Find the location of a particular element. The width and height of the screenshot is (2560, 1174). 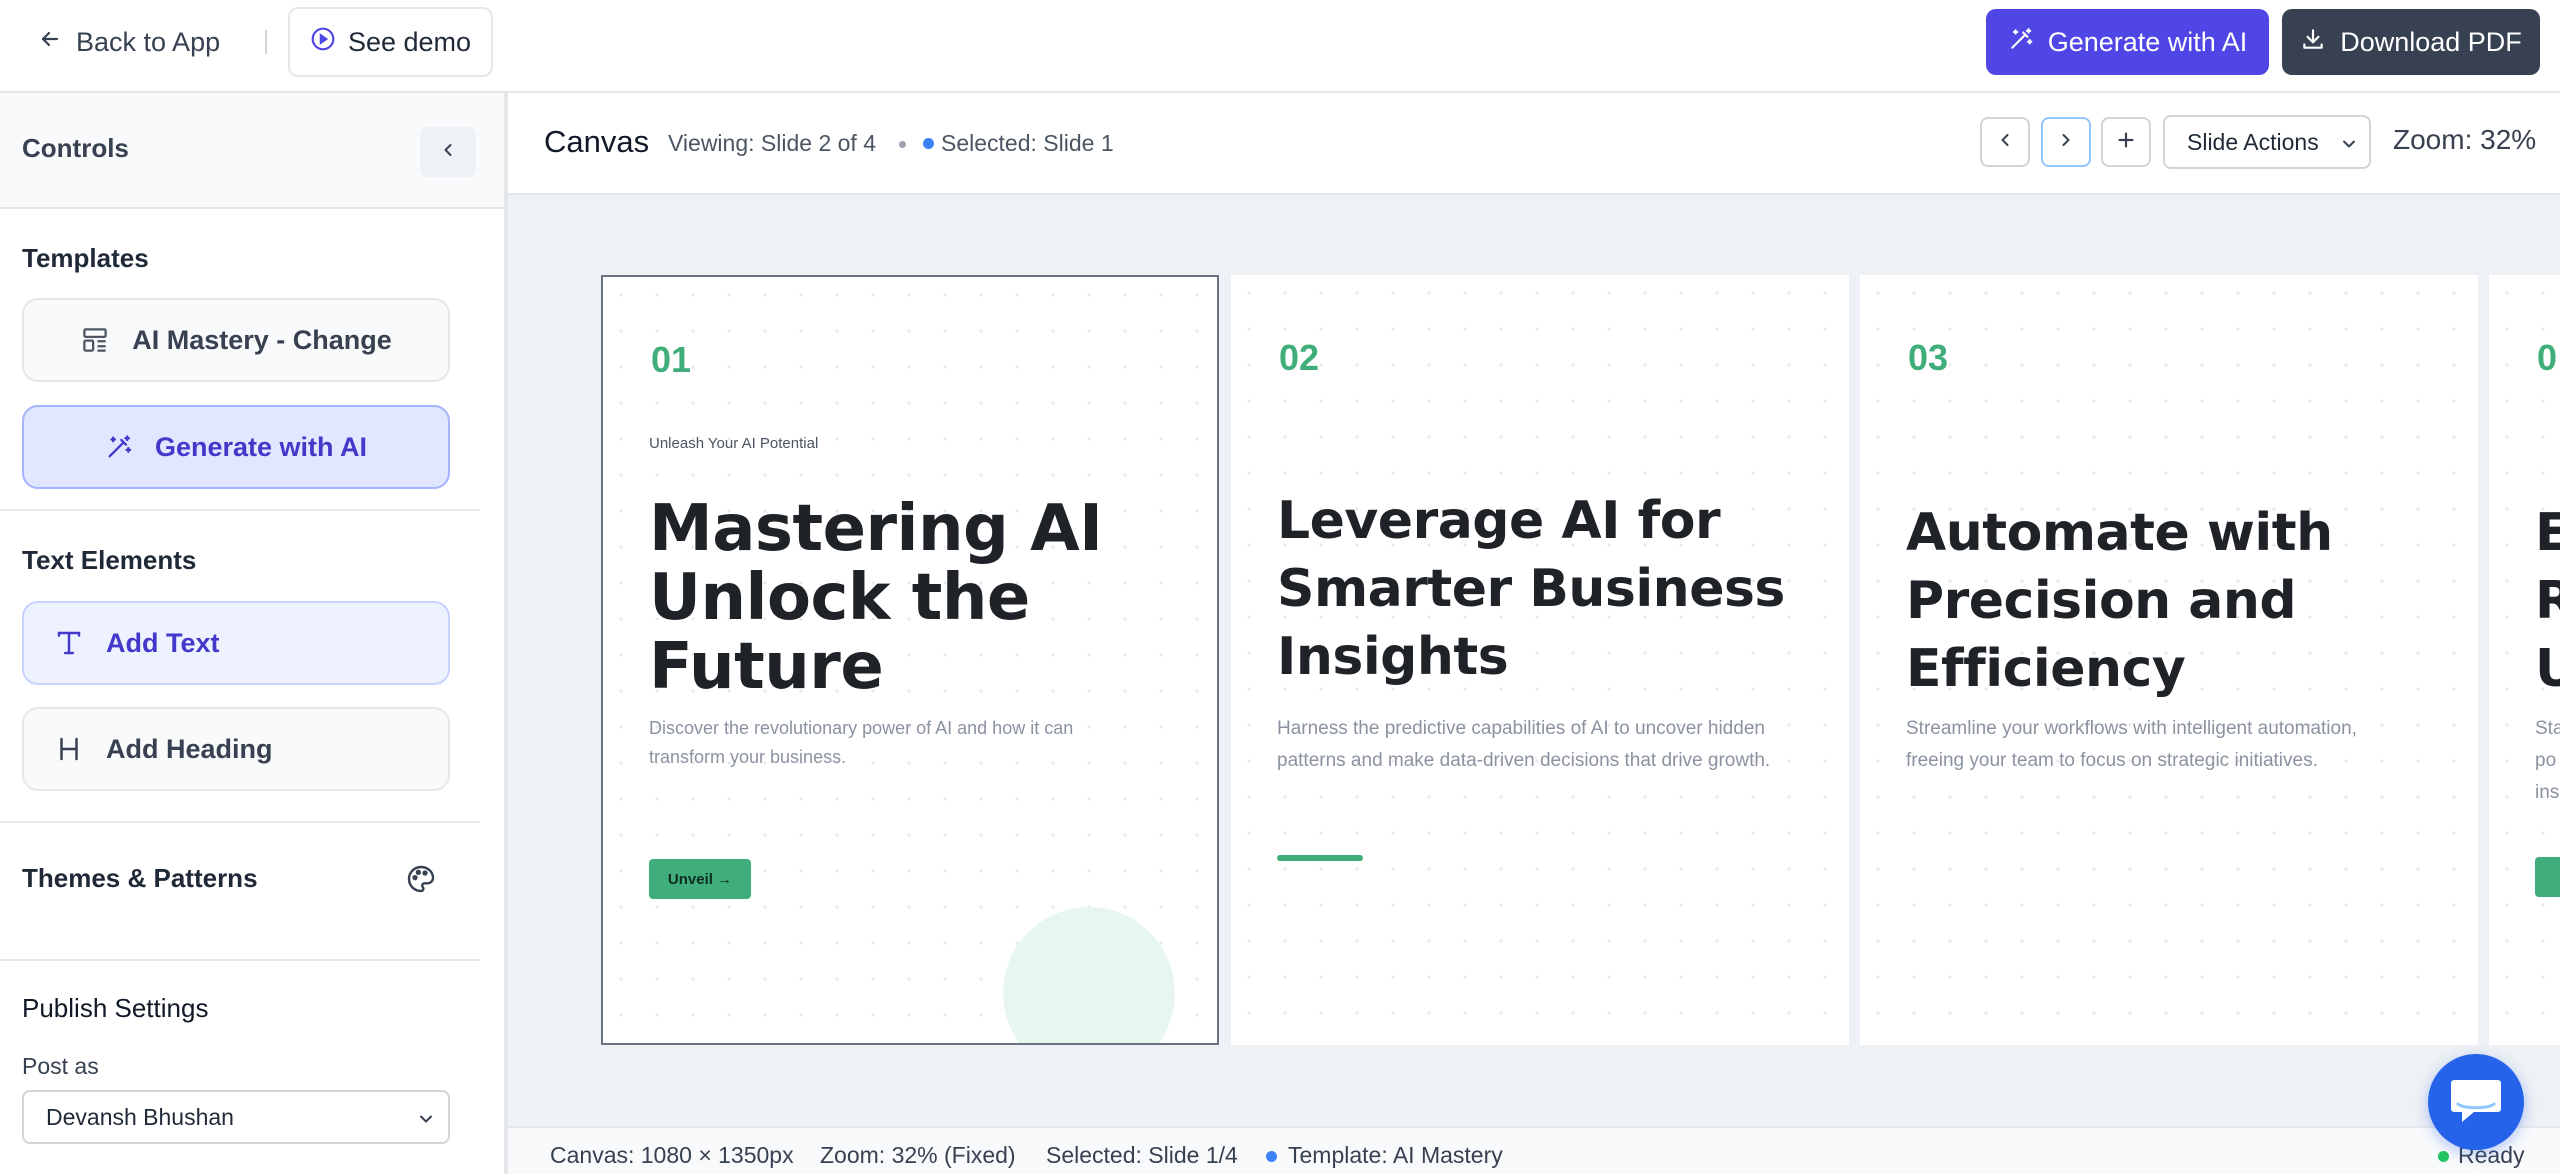

download-pdf-label: Download PDF is located at coordinates (2431, 41).